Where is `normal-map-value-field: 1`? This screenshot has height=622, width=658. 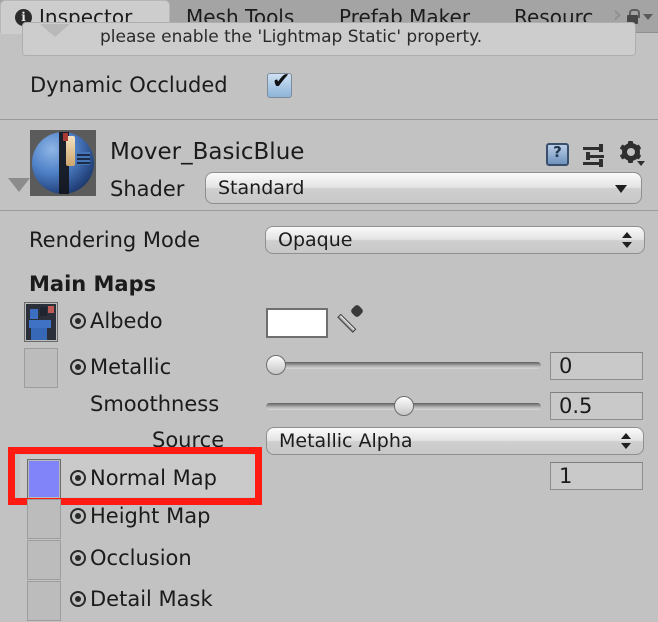
normal-map-value-field: 1 is located at coordinates (596, 476).